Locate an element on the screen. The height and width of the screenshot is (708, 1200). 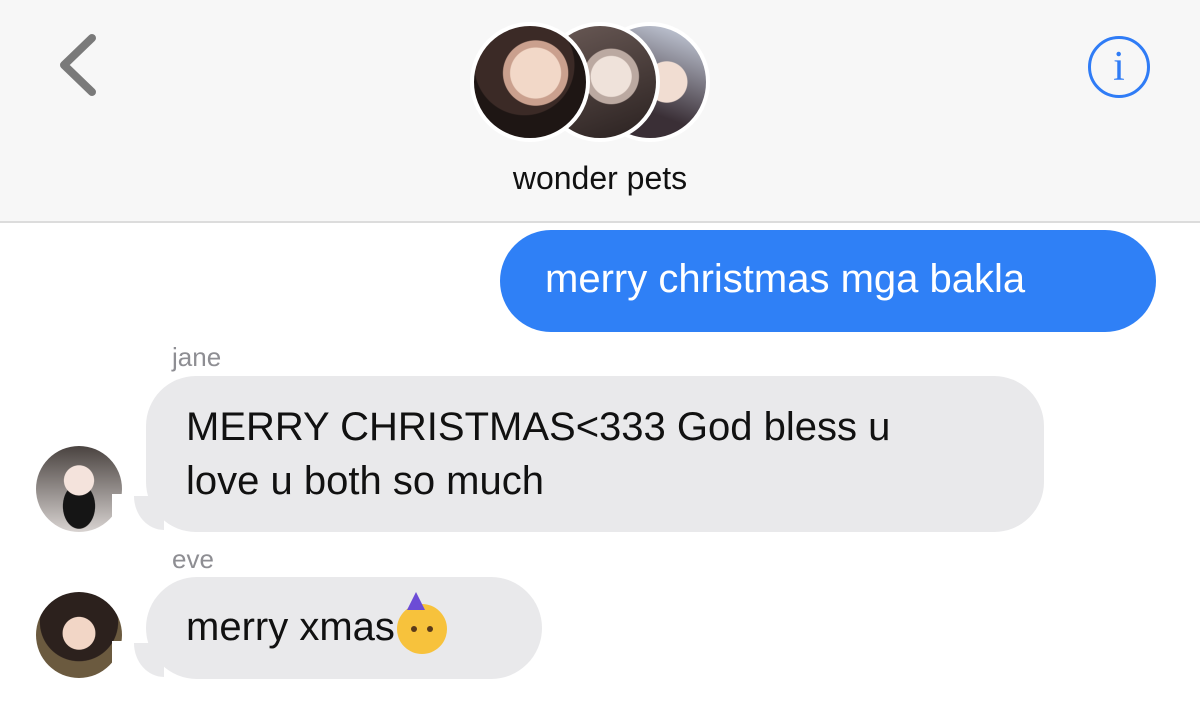
message-text-line: MERRY CHRISTMAS<333 God bless u is located at coordinates (538, 427).